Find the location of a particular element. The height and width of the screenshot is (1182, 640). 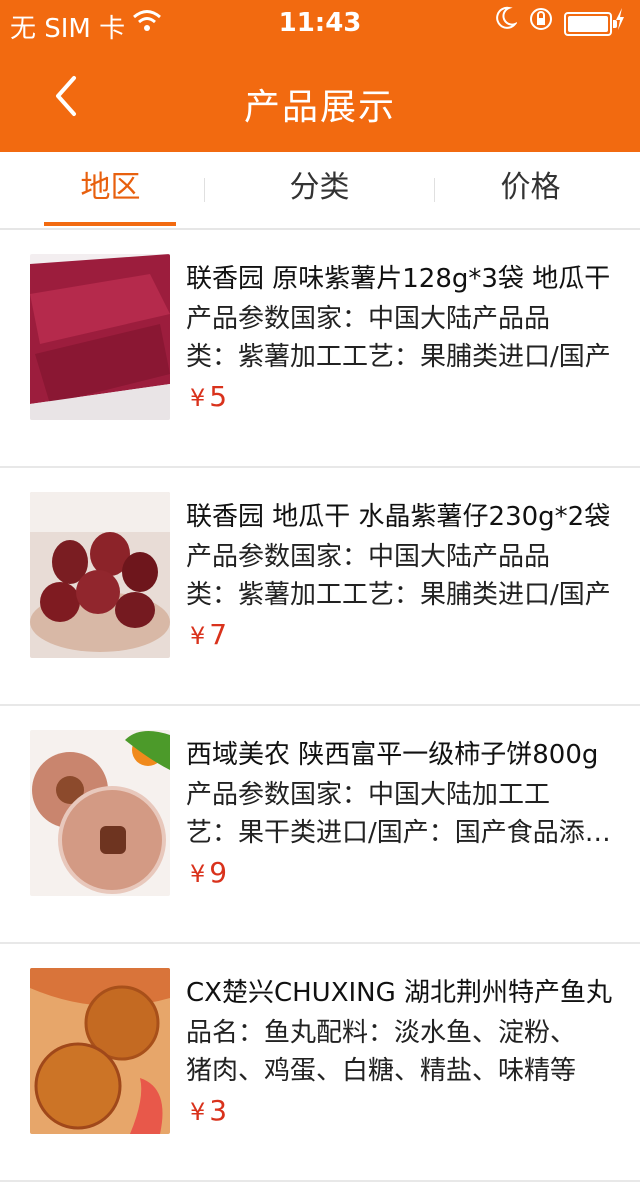

tab-divider is located at coordinates (204, 190).